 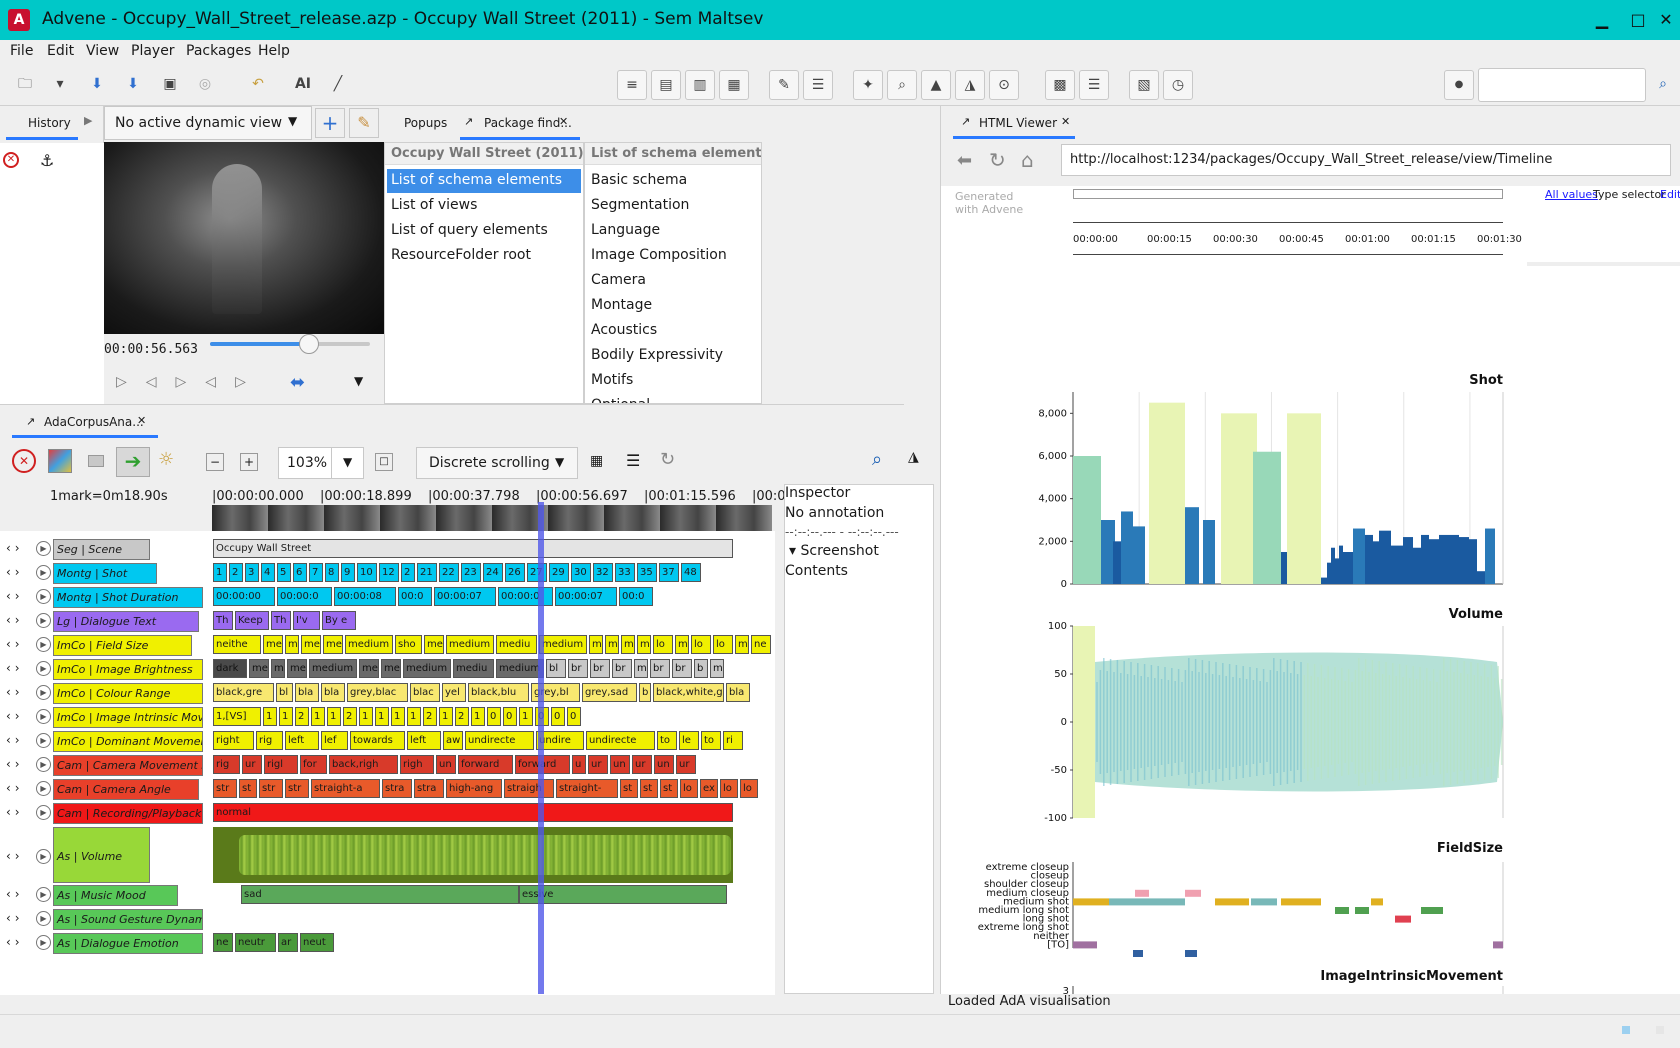 What do you see at coordinates (259, 668) in the screenshot?
I see `annotation: me` at bounding box center [259, 668].